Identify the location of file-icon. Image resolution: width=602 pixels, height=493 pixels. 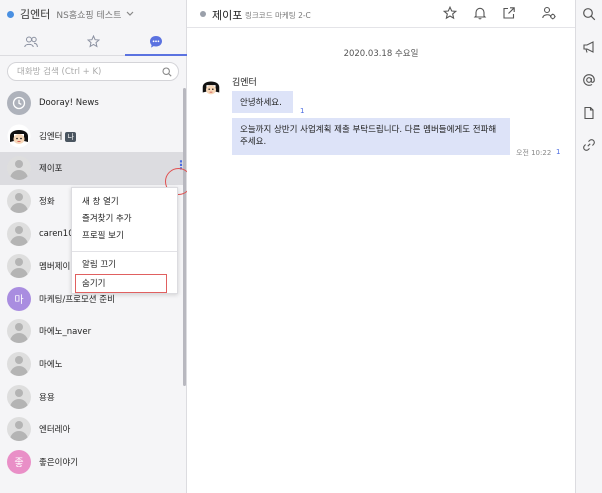
(589, 113).